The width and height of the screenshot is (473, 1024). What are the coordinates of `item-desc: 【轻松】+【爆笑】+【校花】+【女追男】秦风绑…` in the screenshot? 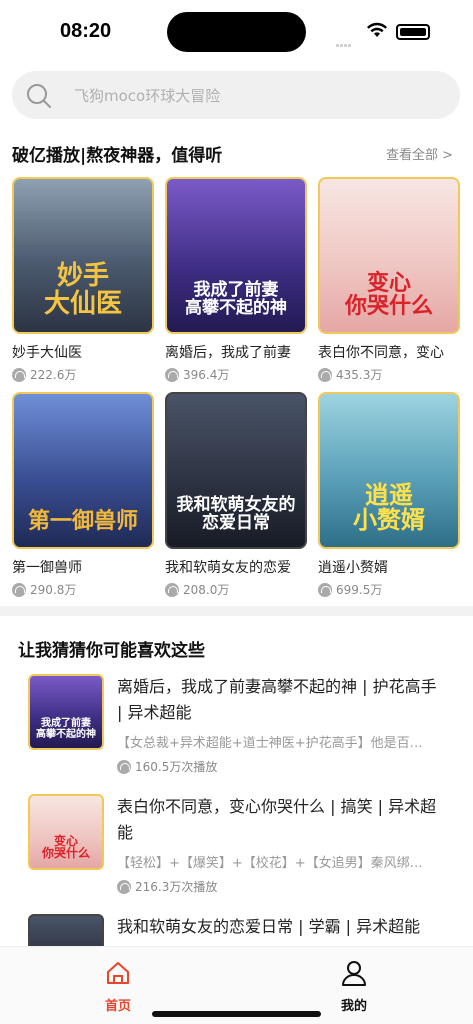 It's located at (270, 863).